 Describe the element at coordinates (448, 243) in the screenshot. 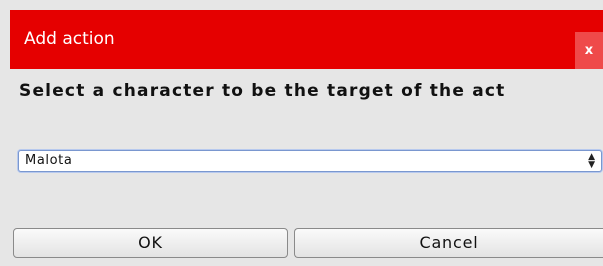

I see `cancel-button: Cancel` at that location.